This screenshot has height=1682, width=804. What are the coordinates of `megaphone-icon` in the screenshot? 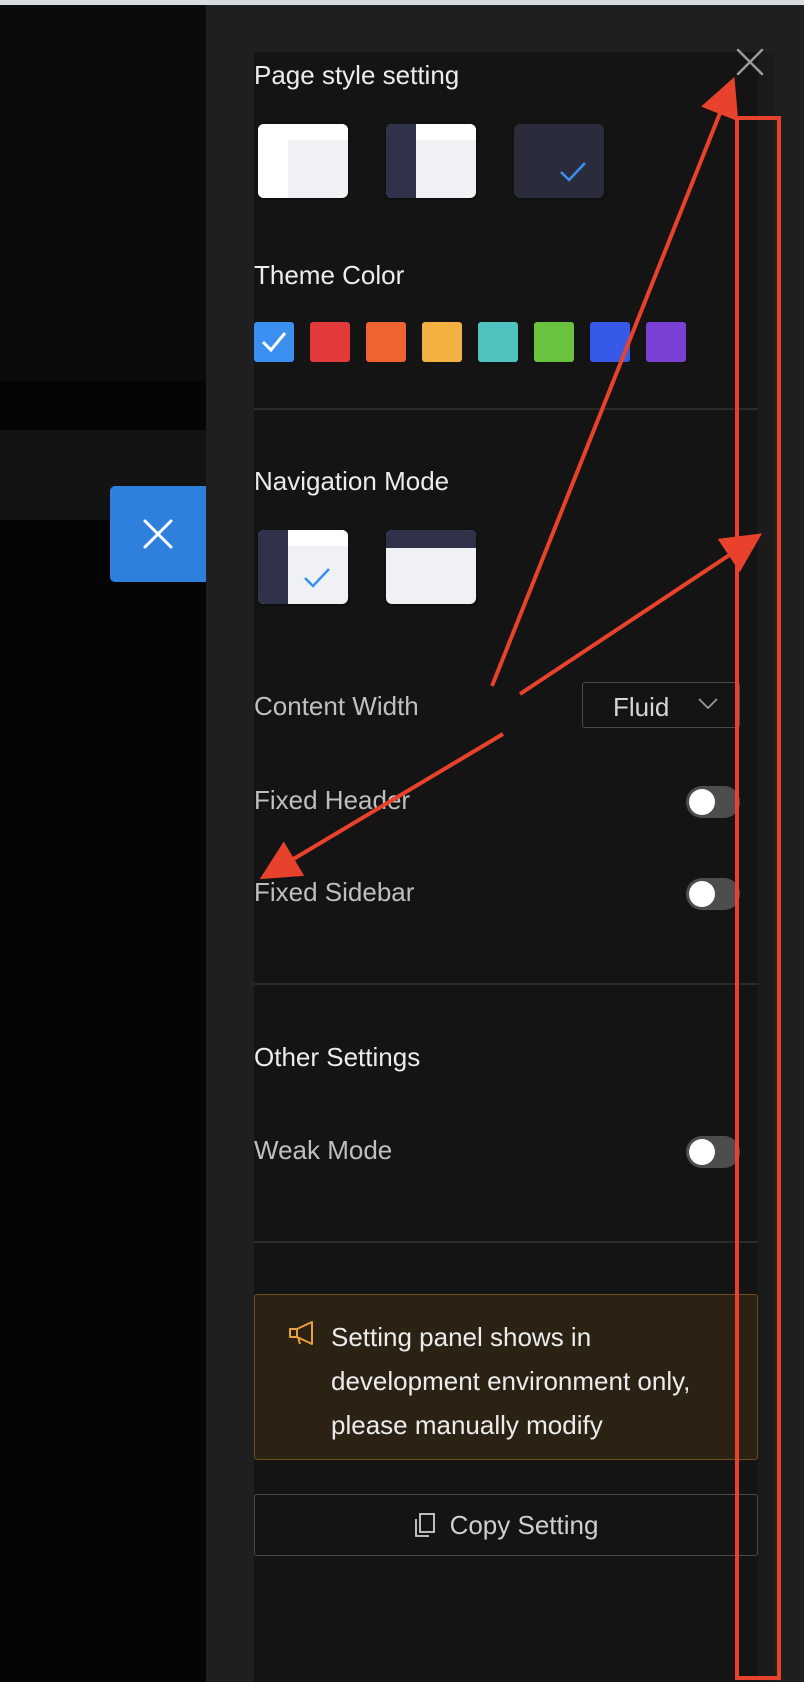 It's located at (301, 1333).